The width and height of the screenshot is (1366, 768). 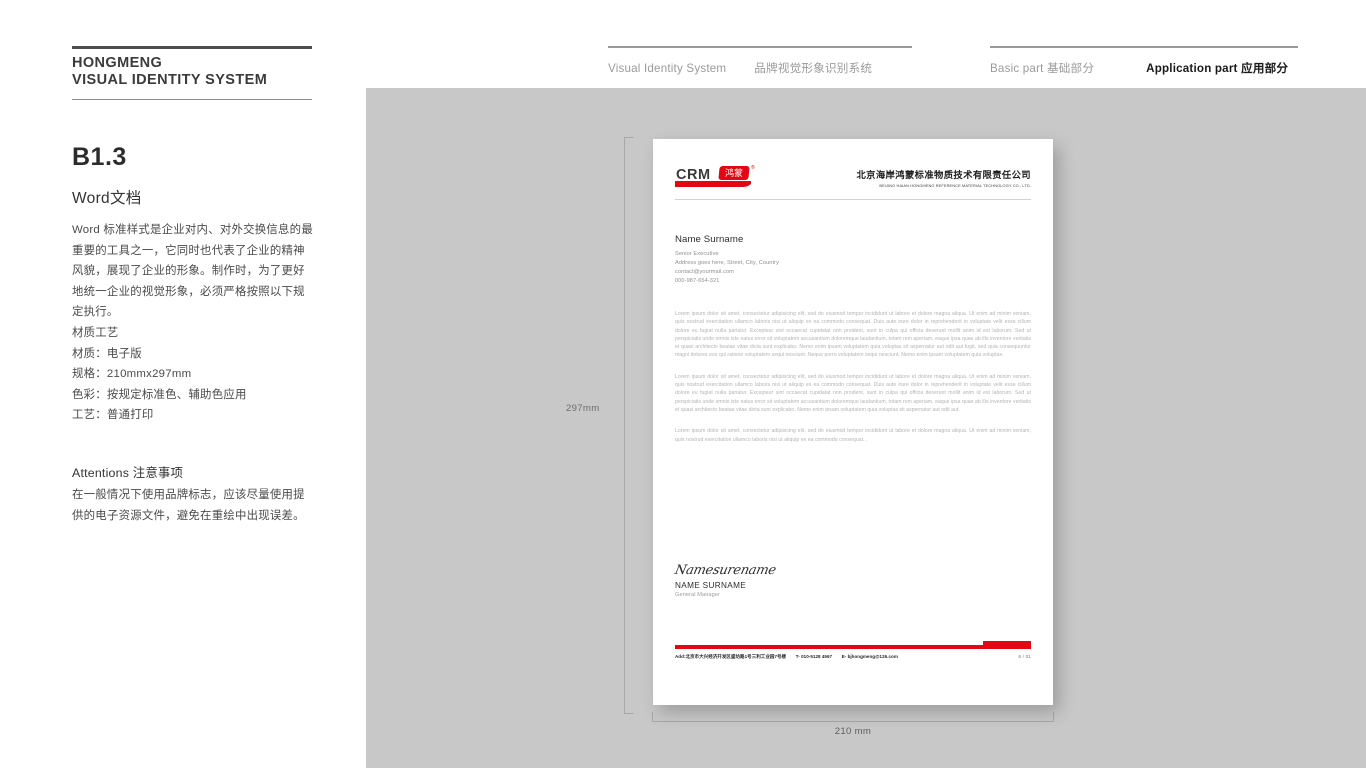 I want to click on recipient-name: Name Surname, so click(x=709, y=239).